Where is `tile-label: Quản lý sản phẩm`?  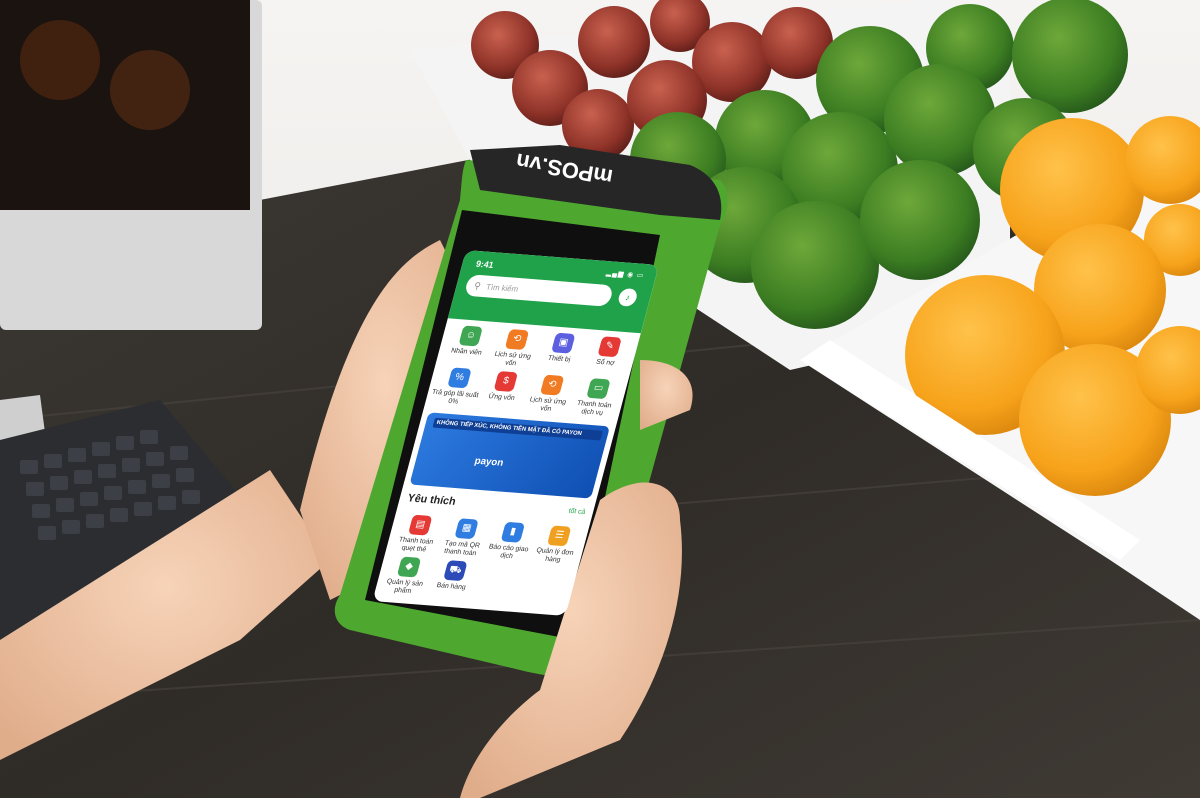 tile-label: Quản lý sản phẩm is located at coordinates (404, 586).